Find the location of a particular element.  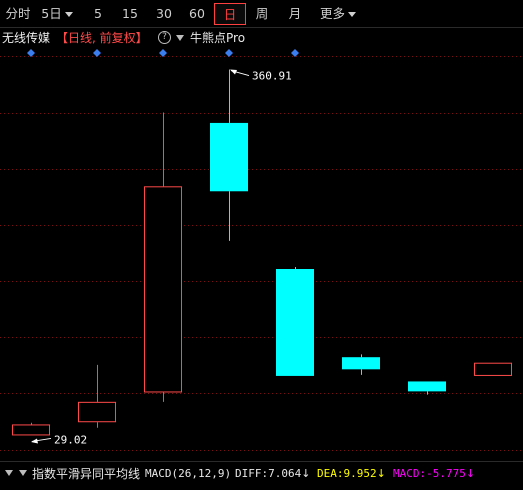

period-adjust-label: 【日线, 前复权】 is located at coordinates (102, 38).